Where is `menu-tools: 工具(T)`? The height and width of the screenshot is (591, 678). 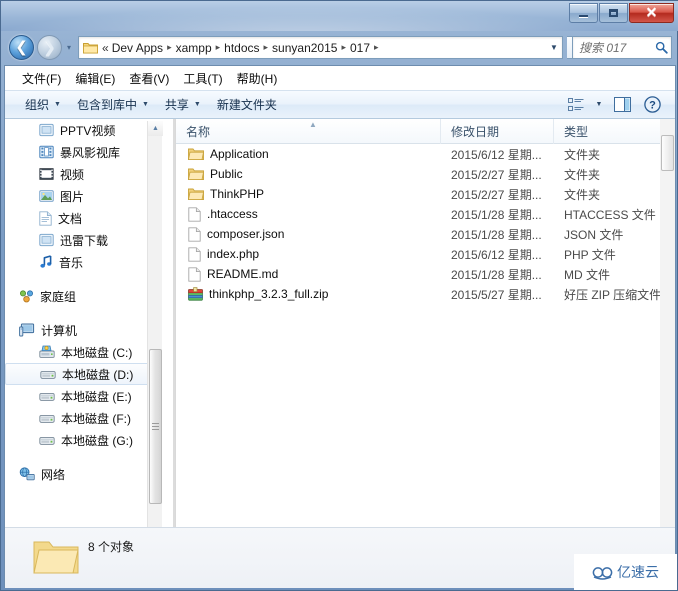 menu-tools: 工具(T) is located at coordinates (202, 78).